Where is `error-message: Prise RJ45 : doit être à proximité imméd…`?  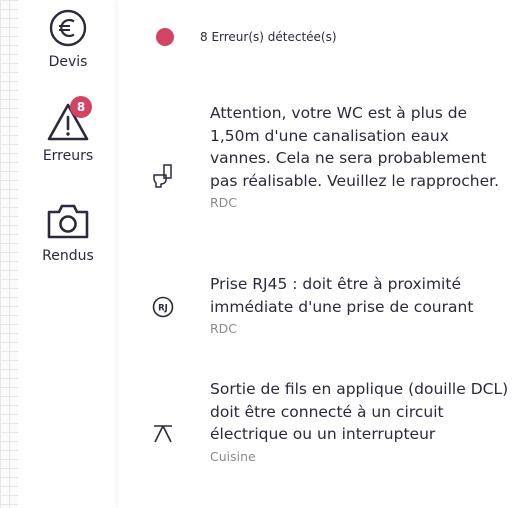 error-message: Prise RJ45 : doit être à proximité imméd… is located at coordinates (342, 295).